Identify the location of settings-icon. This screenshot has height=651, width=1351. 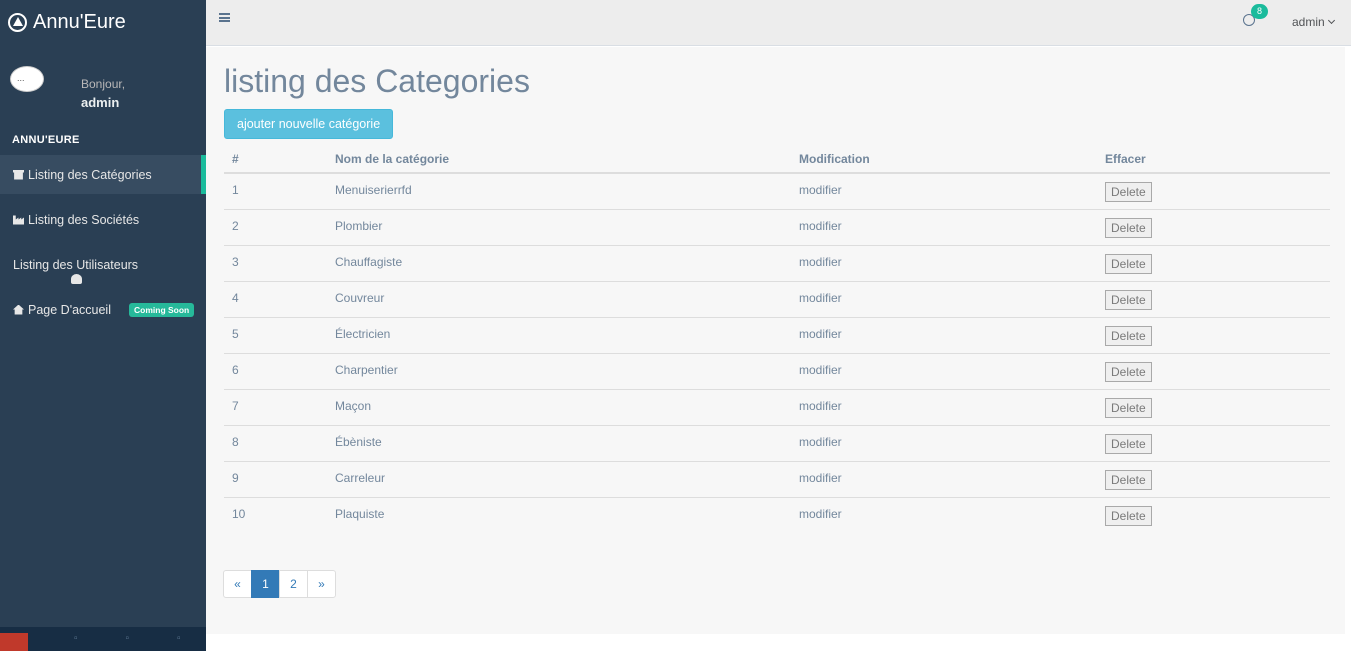
(14, 642).